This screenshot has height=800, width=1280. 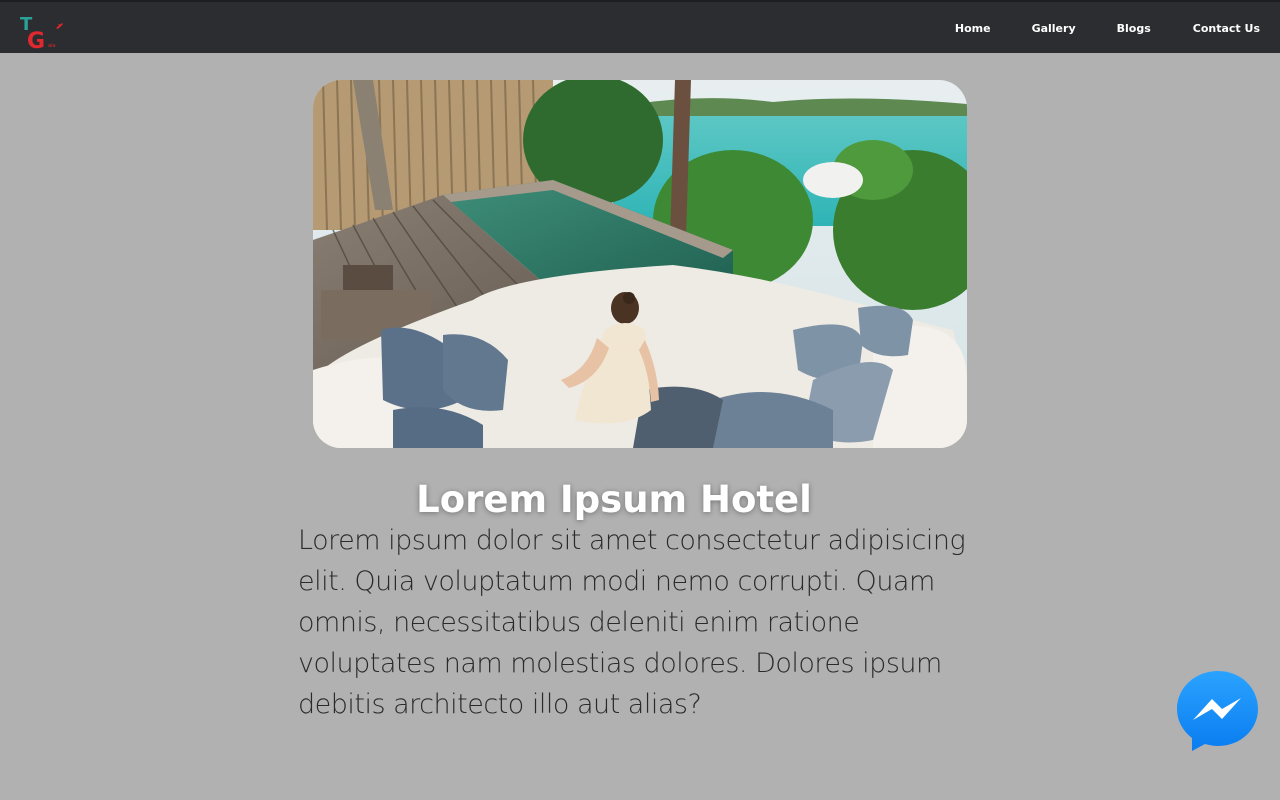 I want to click on svg-text: G, so click(x=36, y=40).